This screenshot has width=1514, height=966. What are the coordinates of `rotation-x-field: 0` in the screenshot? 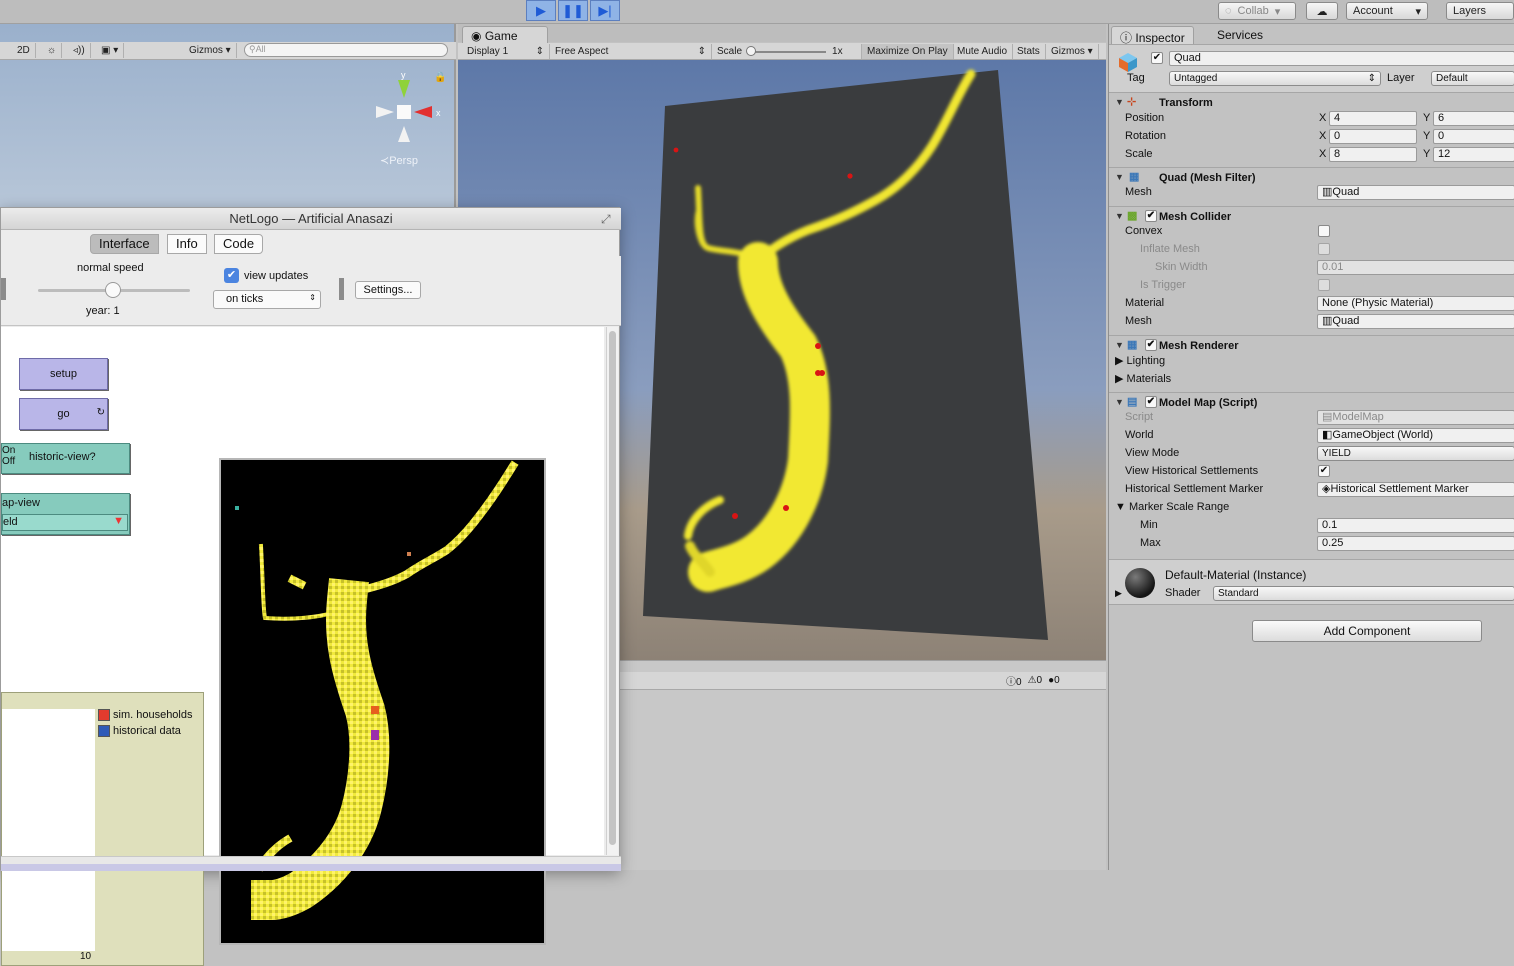 It's located at (1373, 136).